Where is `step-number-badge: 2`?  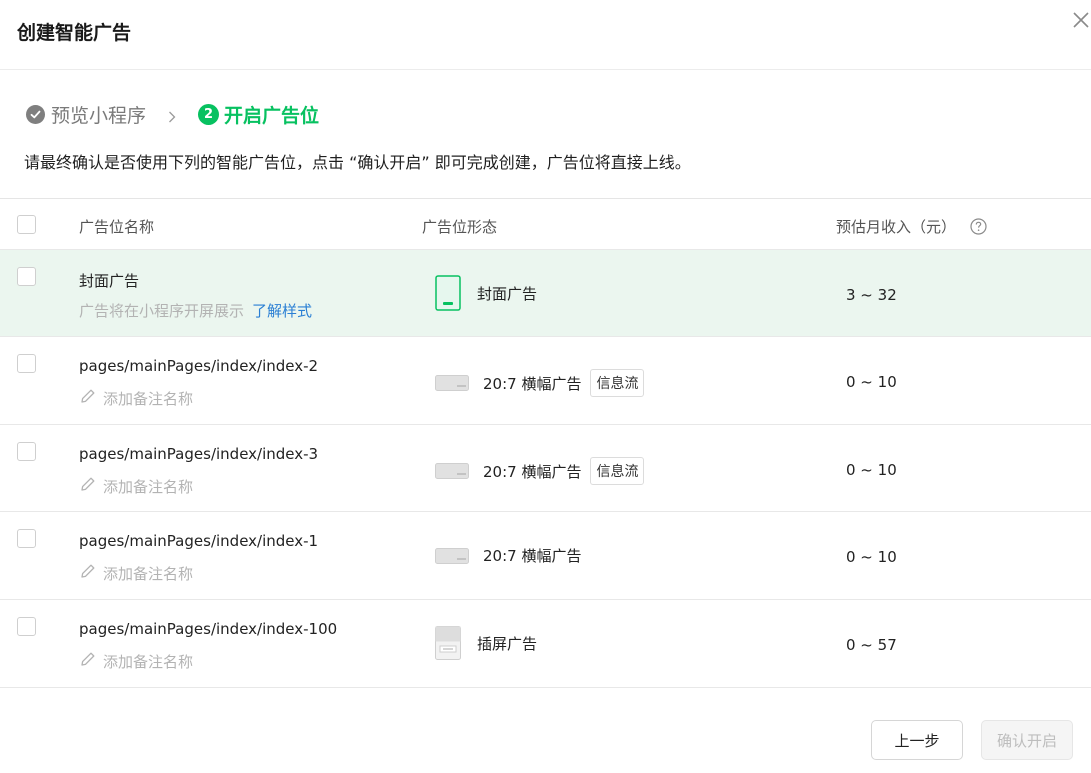
step-number-badge: 2 is located at coordinates (209, 114).